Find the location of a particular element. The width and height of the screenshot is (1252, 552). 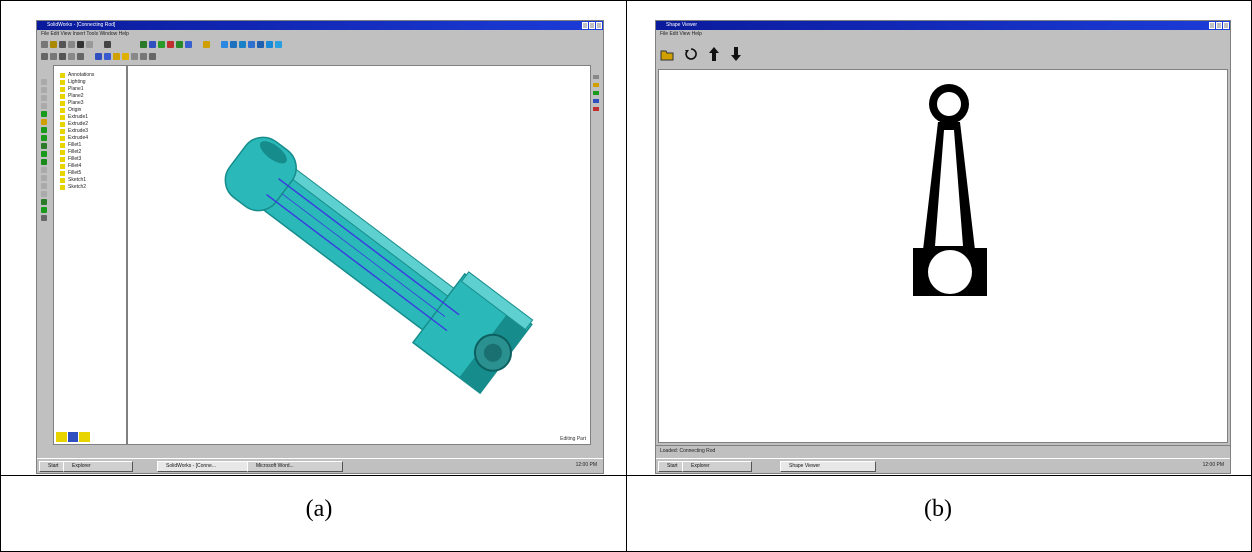

cad-left-toolstrip is located at coordinates (44, 255).